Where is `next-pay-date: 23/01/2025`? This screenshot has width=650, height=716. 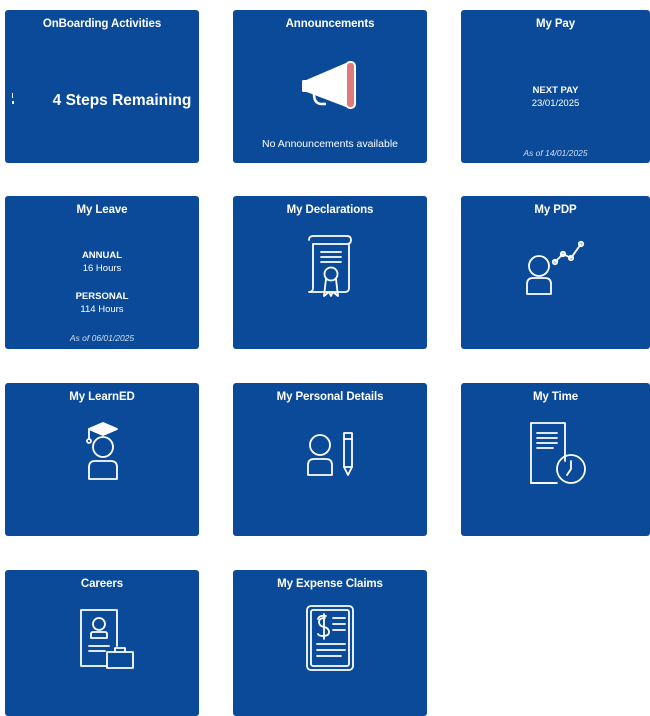
next-pay-date: 23/01/2025 is located at coordinates (555, 103).